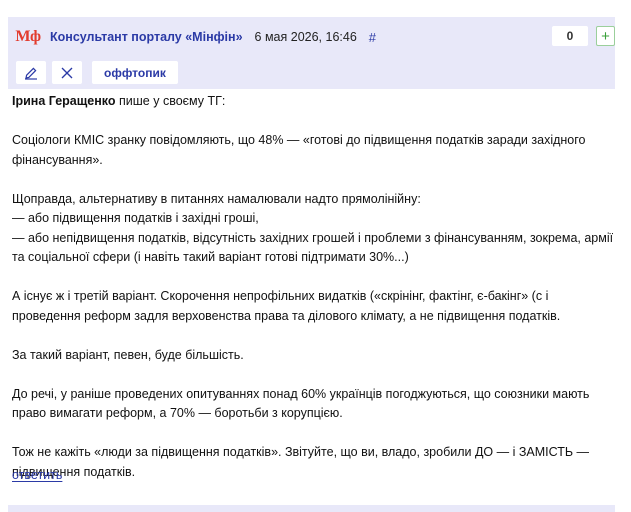 Image resolution: width=631 pixels, height=512 pixels. I want to click on intro-line: Ірина Геращенко пише у своєму ТГ:, so click(313, 102).